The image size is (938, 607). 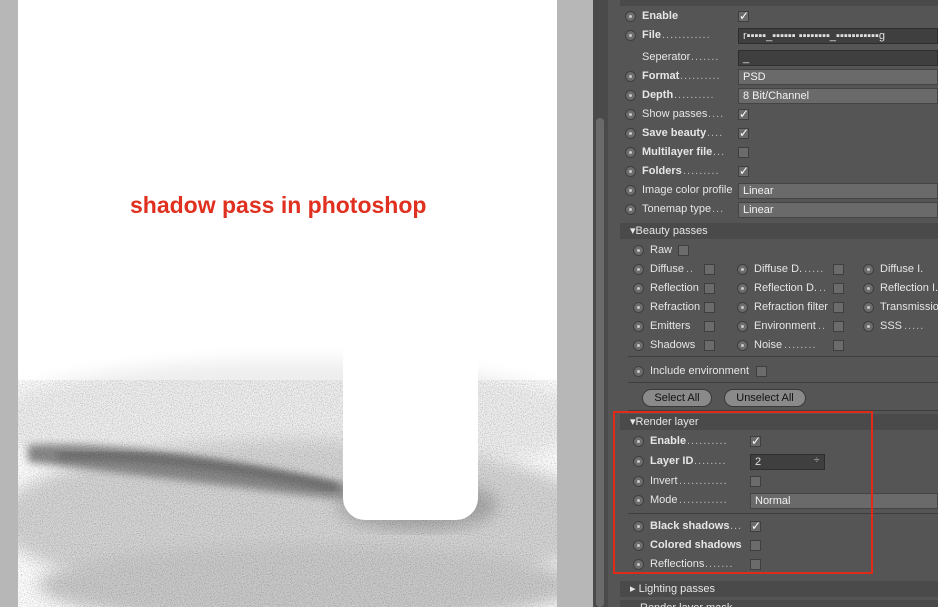 I want to click on separator-row: Seperator....... _, so click(x=773, y=58).